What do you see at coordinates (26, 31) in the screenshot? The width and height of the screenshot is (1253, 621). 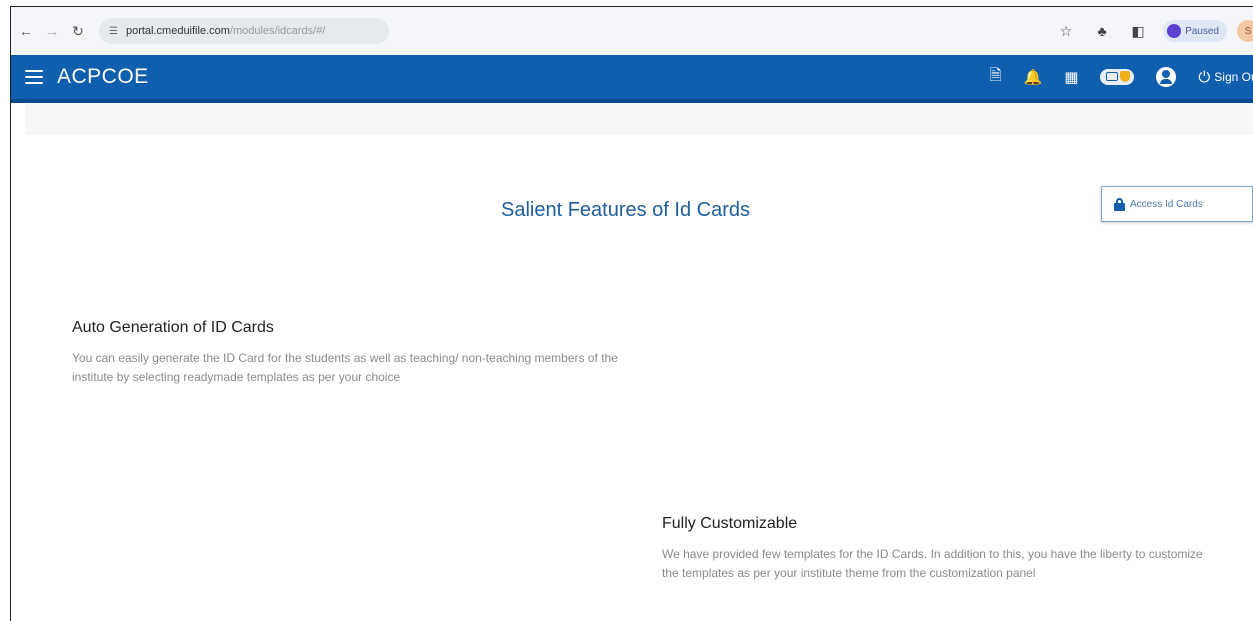 I see `back-icon: ←` at bounding box center [26, 31].